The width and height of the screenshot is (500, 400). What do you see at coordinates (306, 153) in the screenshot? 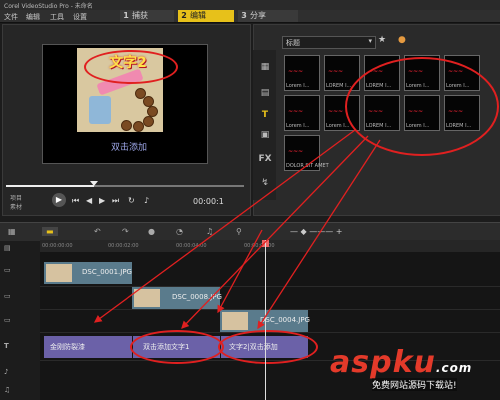
I see `title-template-thumb: ~~~ DOLOR SIT AMET` at bounding box center [306, 153].